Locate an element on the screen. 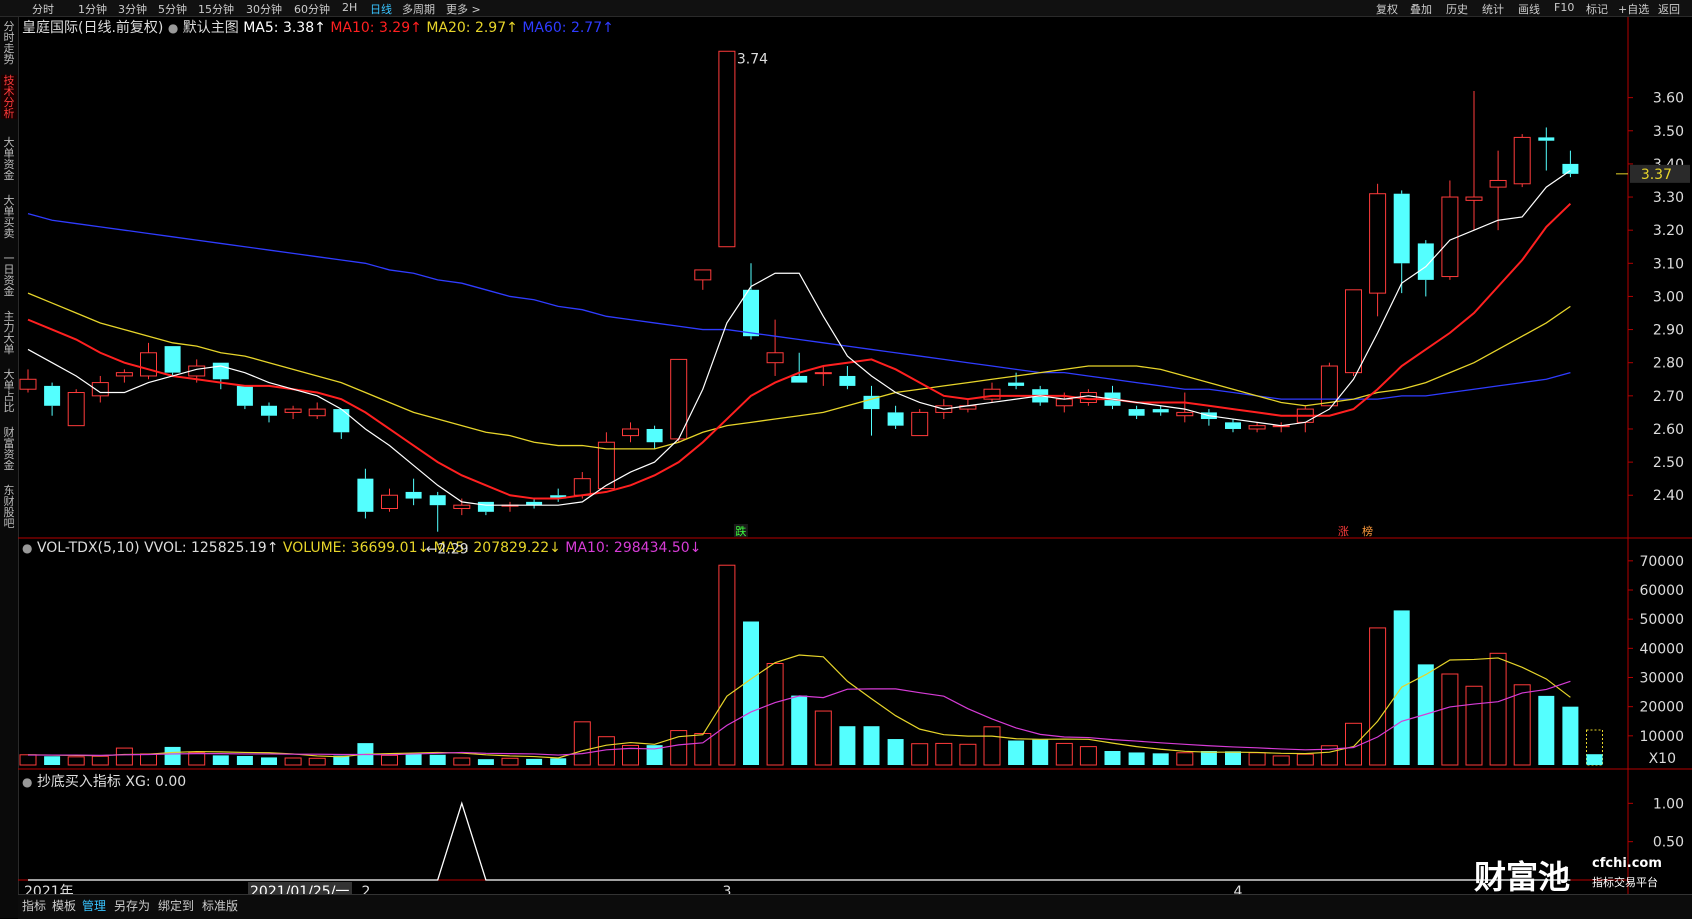  price-tick-label: 3.60 is located at coordinates (1668, 99).